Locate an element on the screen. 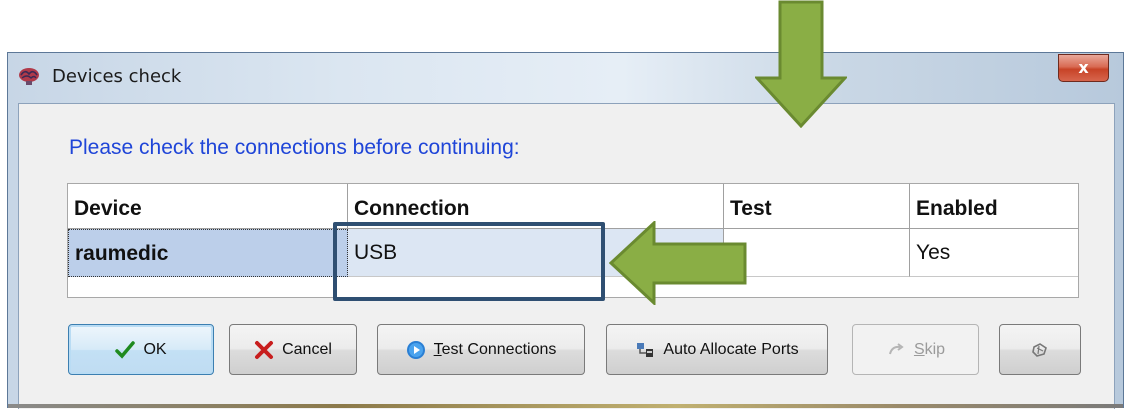 This screenshot has height=409, width=1134. gear-puzzle-icon is located at coordinates (1039, 349).